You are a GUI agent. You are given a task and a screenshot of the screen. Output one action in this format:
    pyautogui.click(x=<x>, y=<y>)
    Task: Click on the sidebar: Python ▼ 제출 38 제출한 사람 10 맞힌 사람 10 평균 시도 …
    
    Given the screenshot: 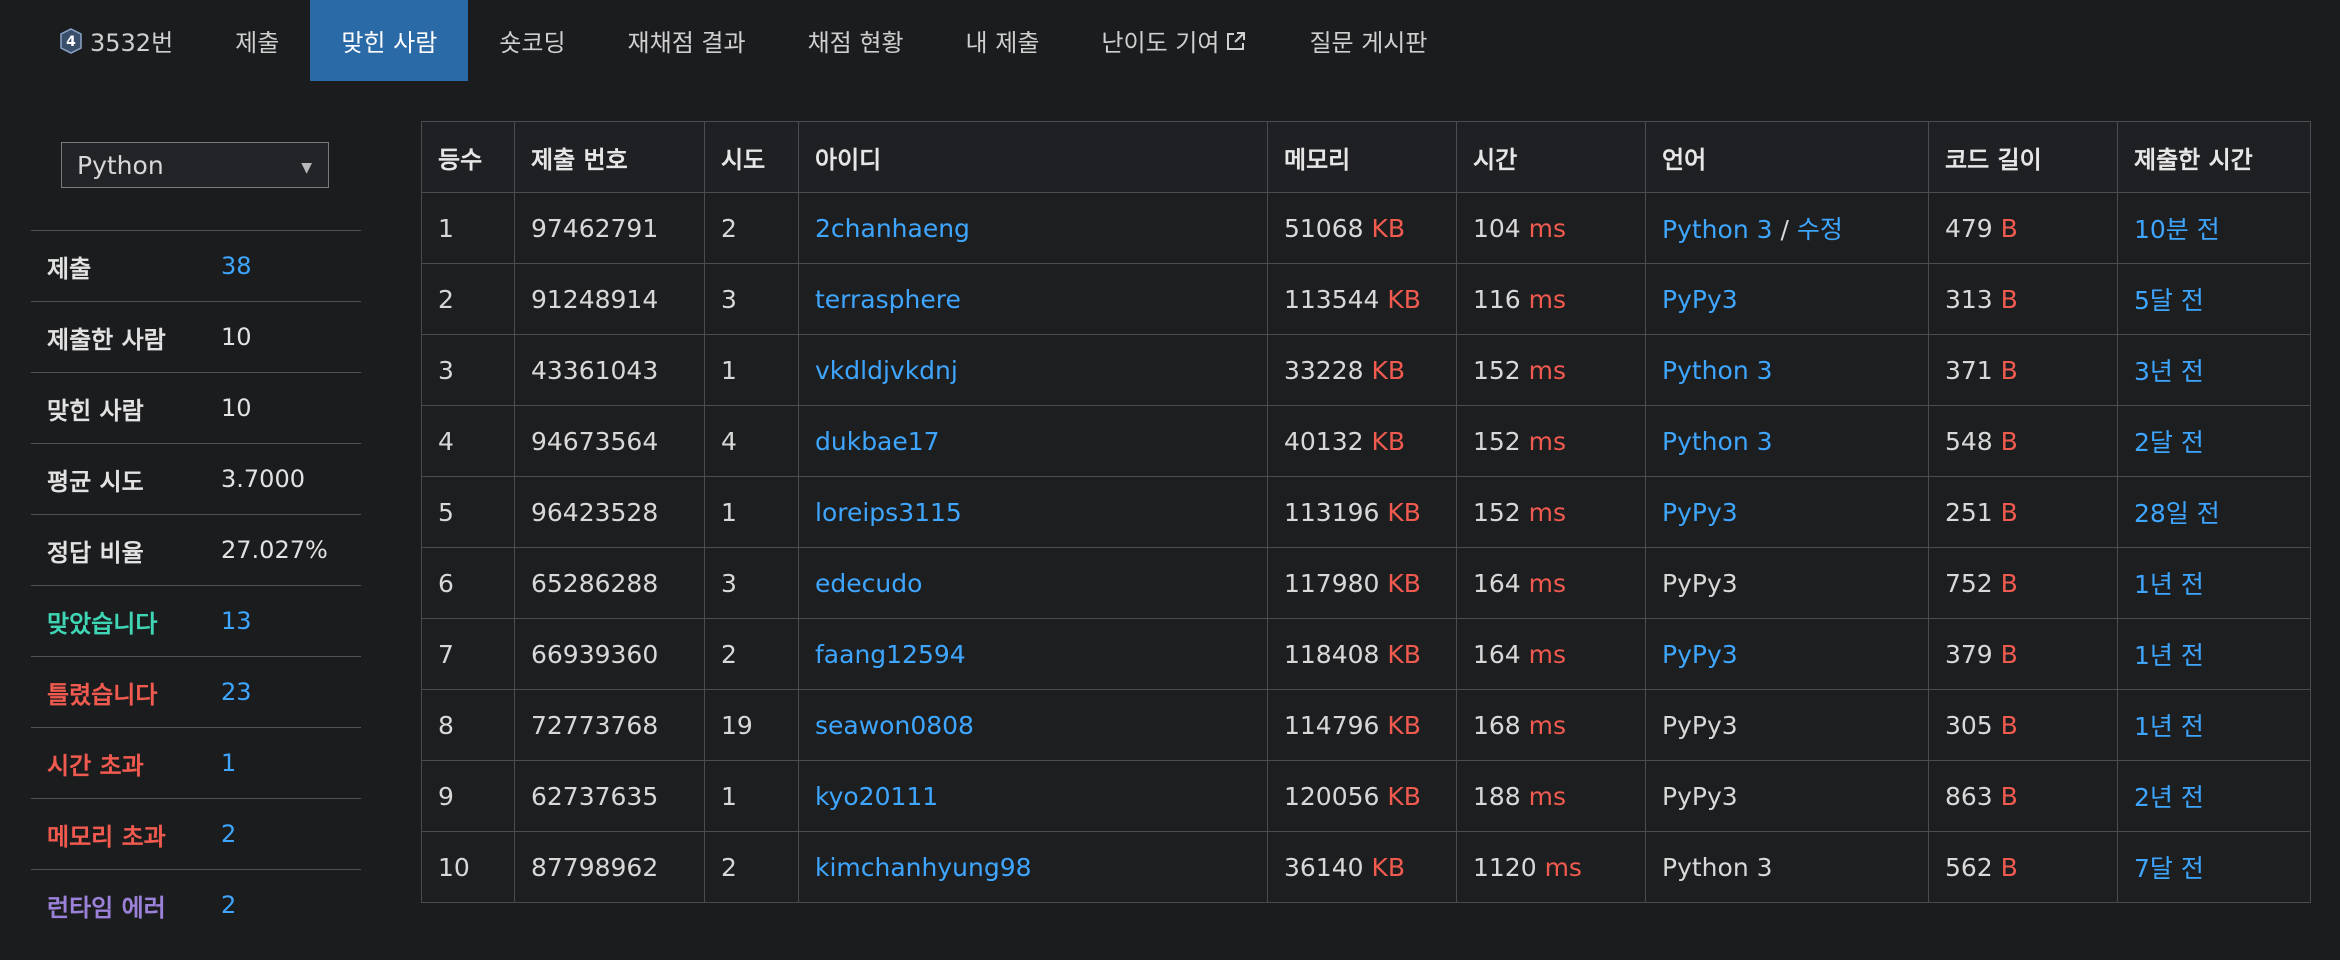 What is the action you would take?
    pyautogui.click(x=196, y=541)
    